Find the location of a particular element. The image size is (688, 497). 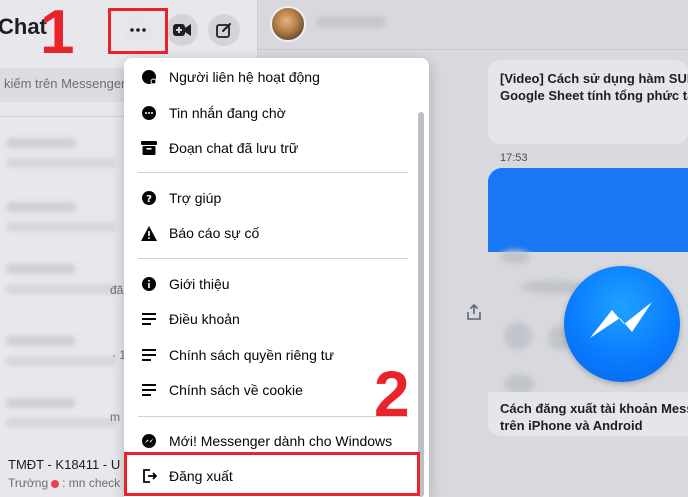

search-placeholder: kiếm trên Messenger is located at coordinates (65, 83).